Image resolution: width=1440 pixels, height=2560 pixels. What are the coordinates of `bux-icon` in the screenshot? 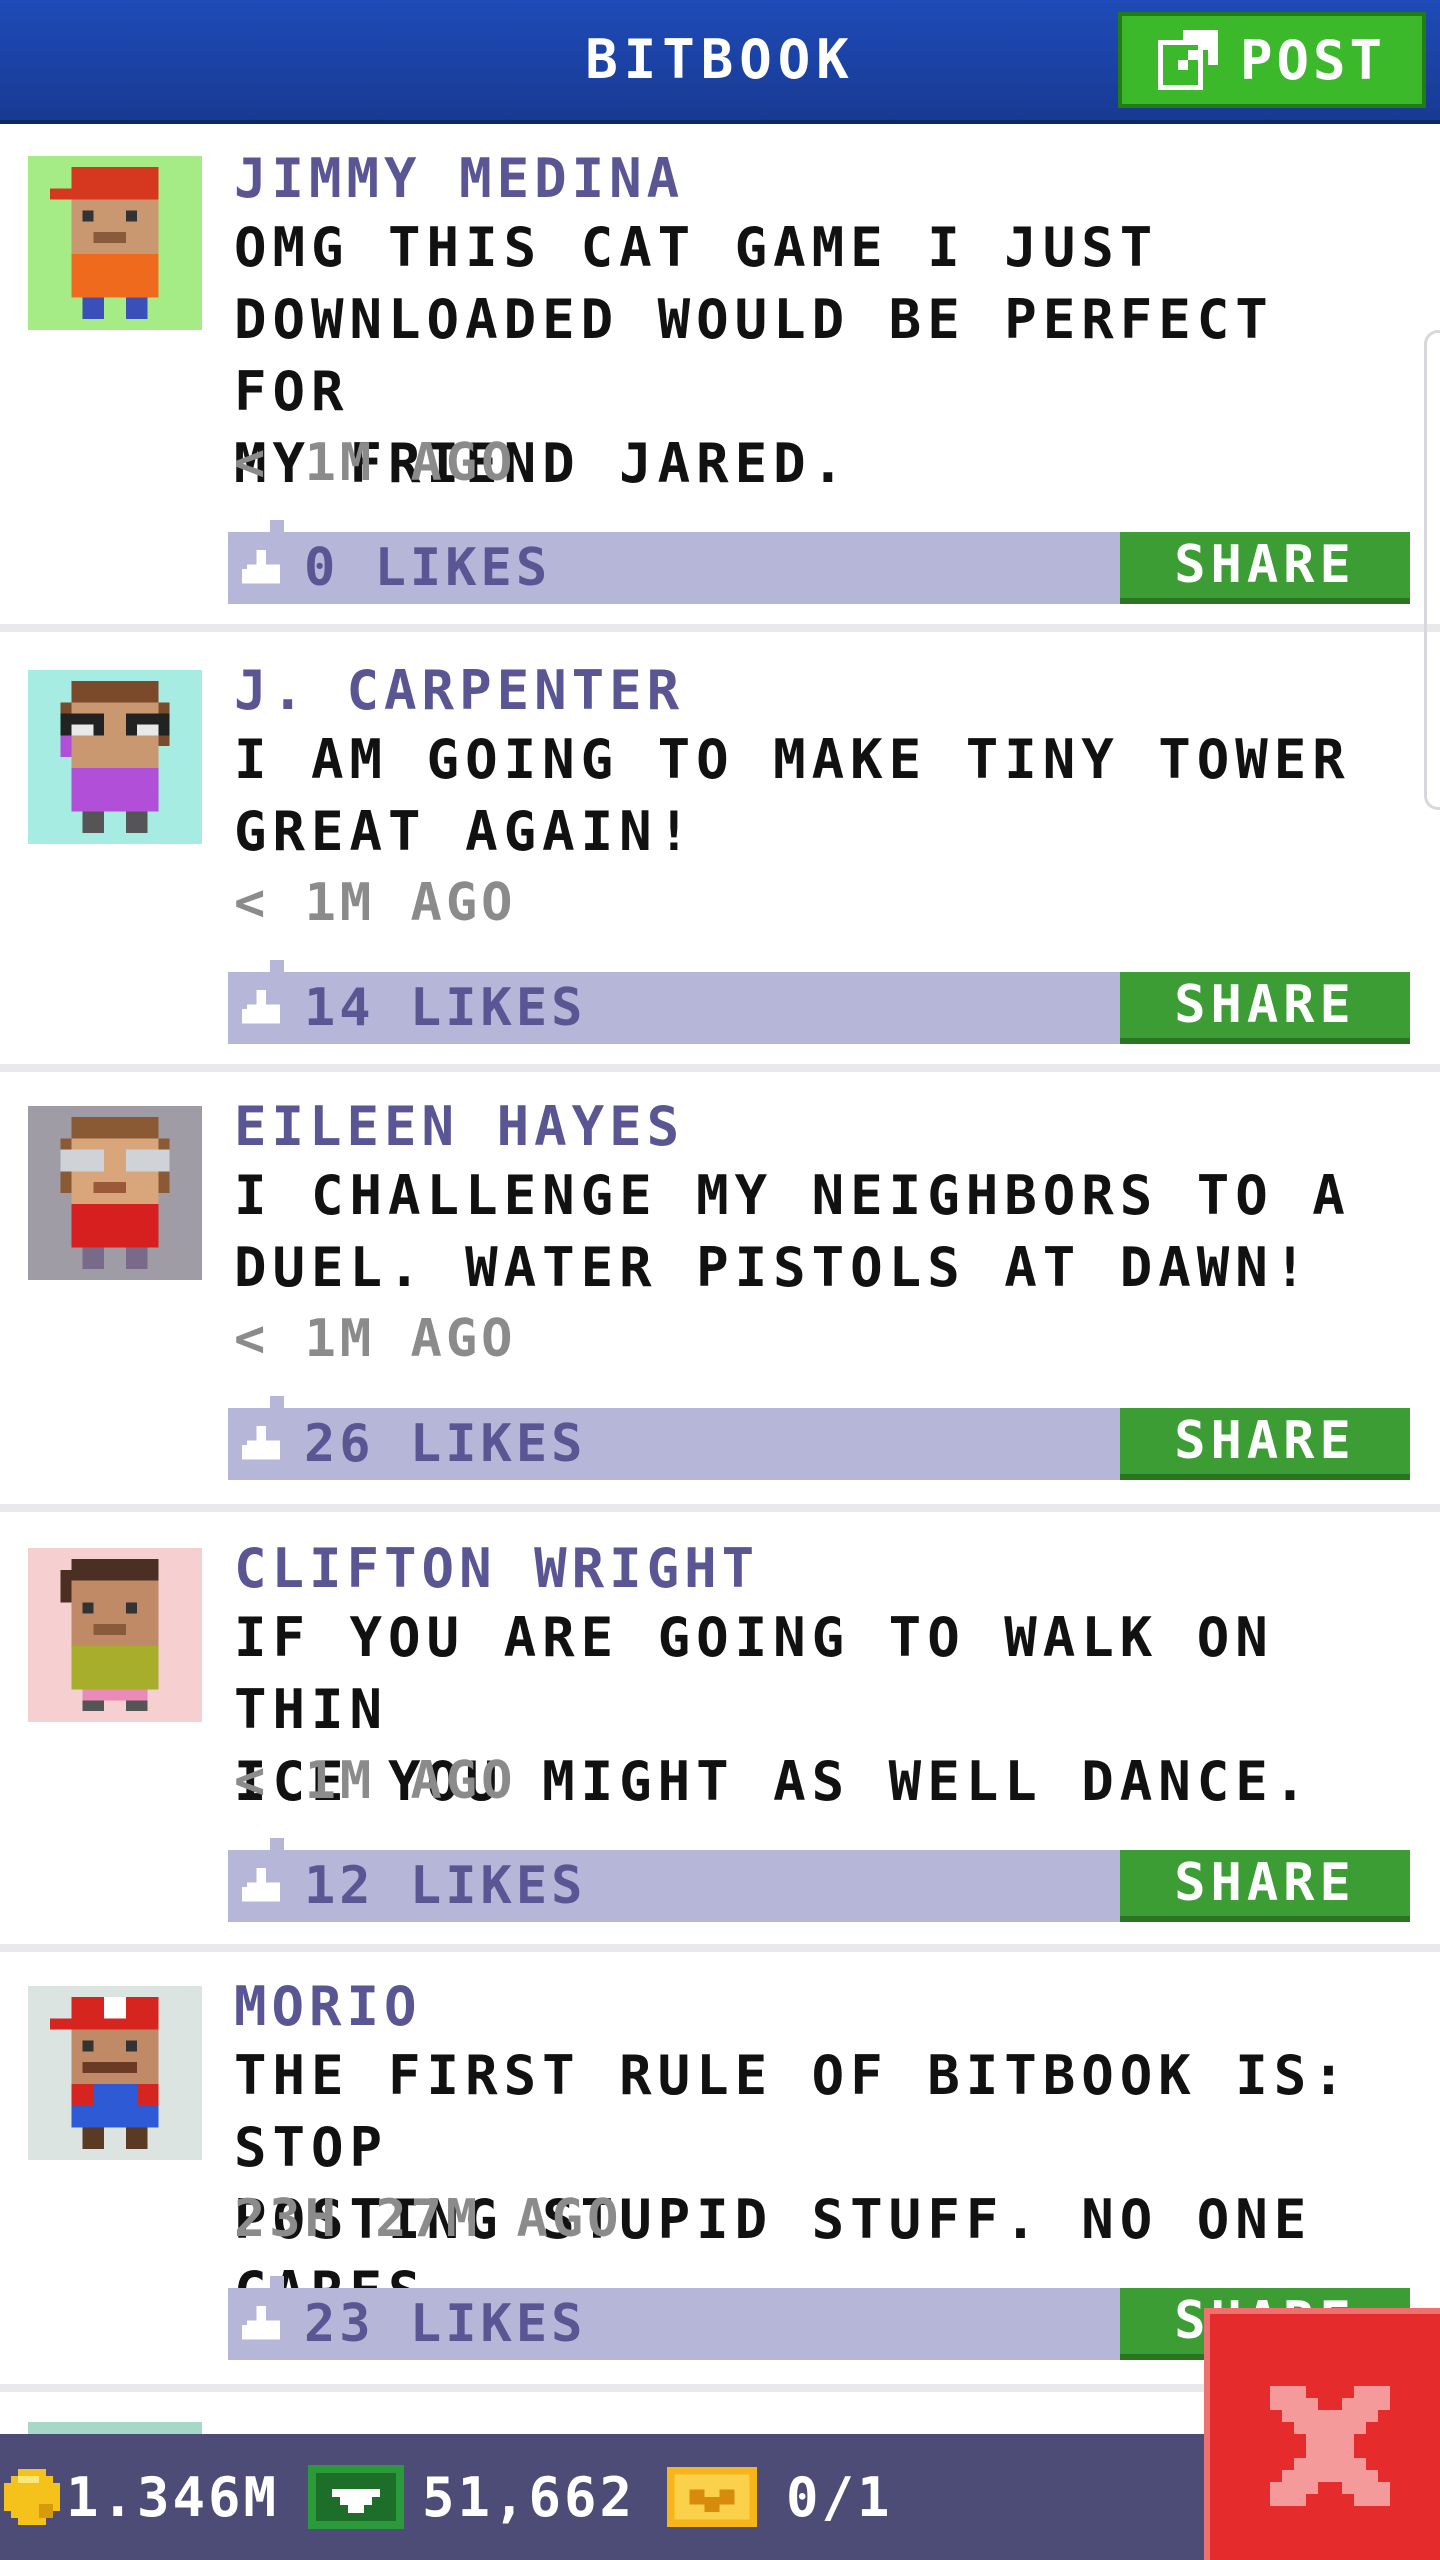 It's located at (356, 2497).